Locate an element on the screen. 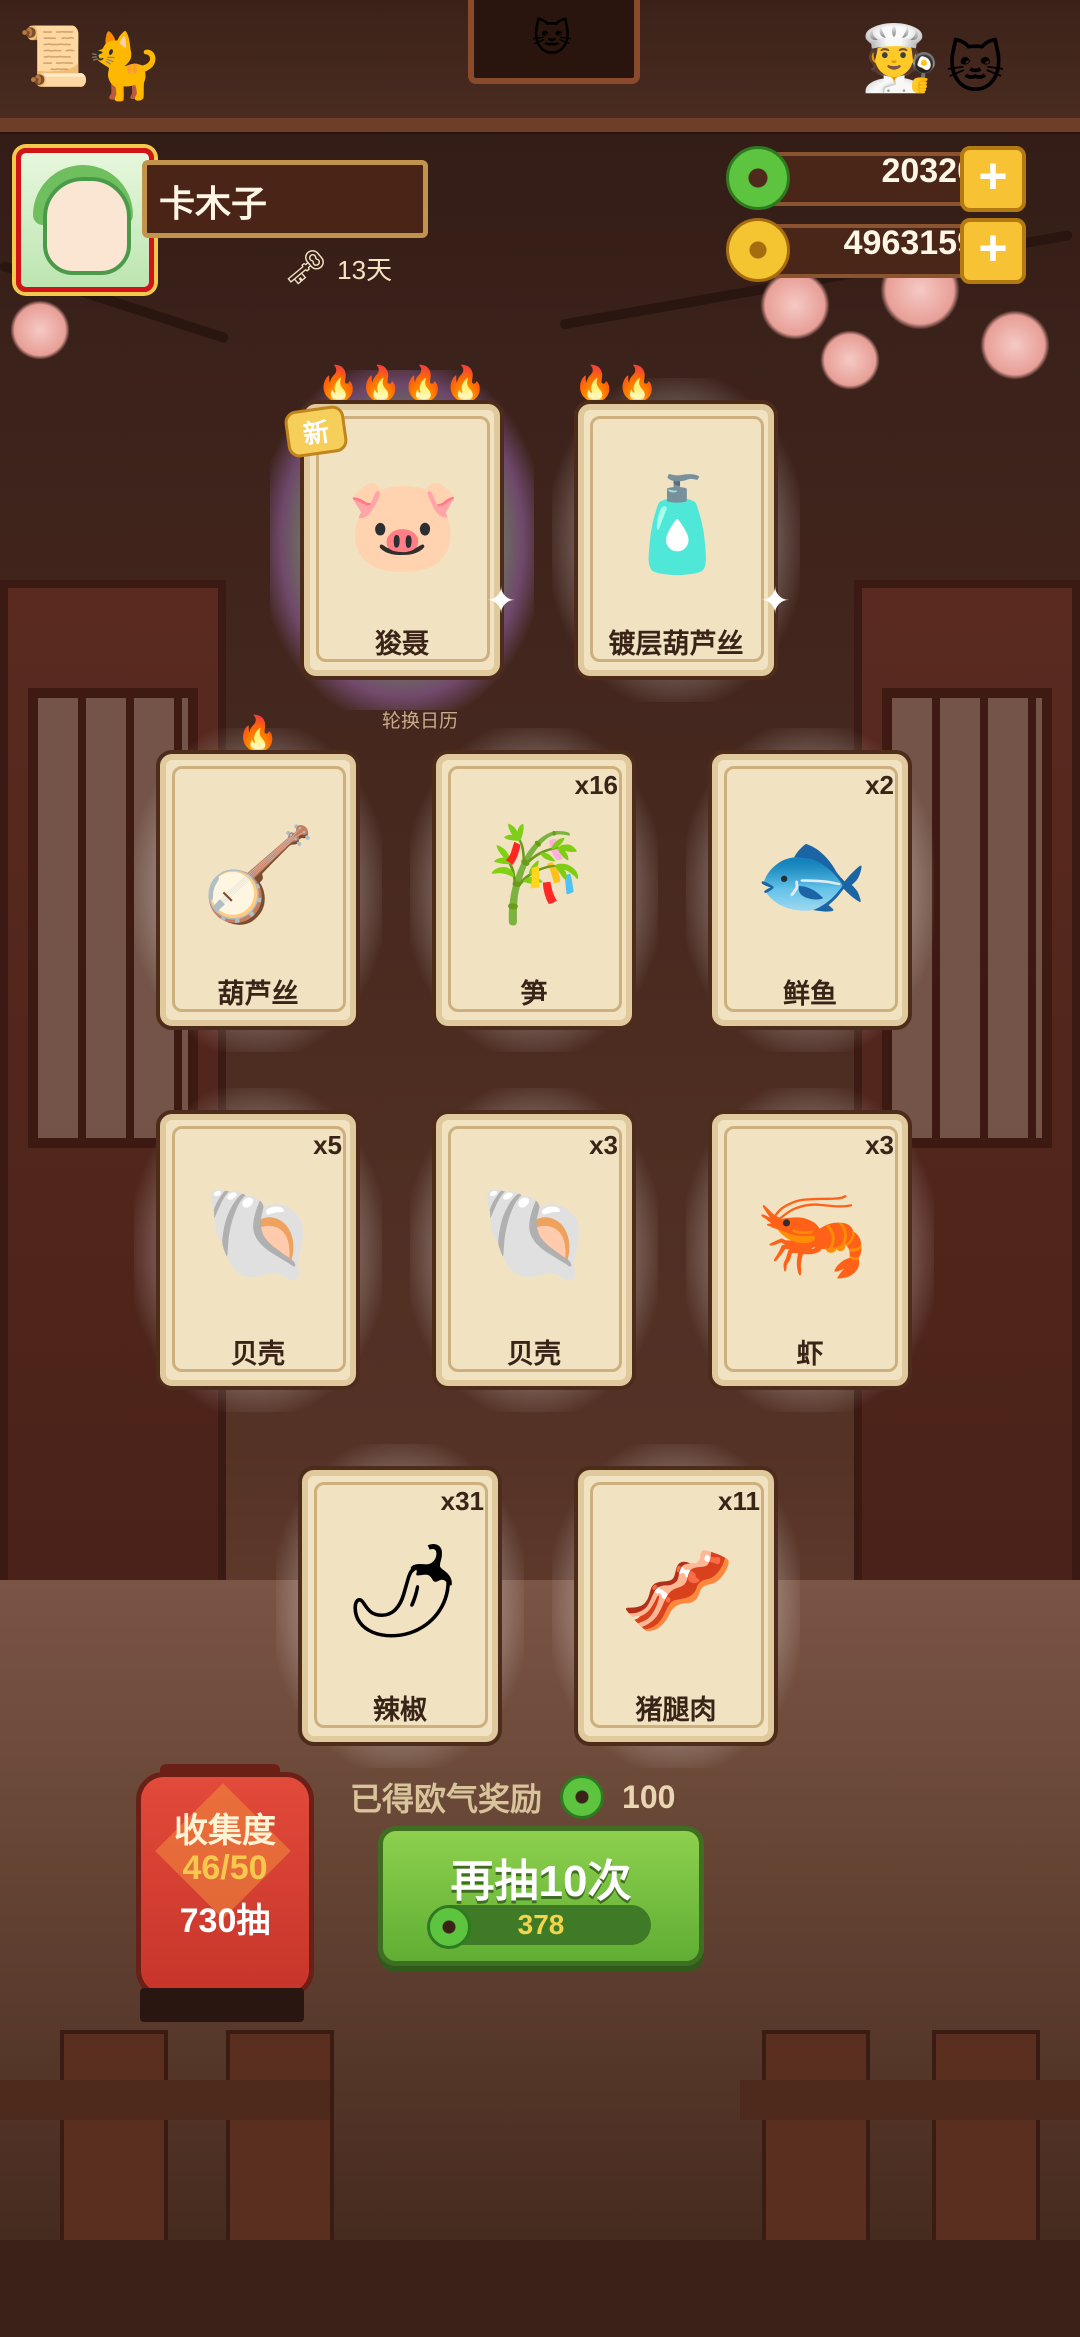 The width and height of the screenshot is (1080, 2337). plated-gourd-flute-icon: 🧴 is located at coordinates (677, 525).